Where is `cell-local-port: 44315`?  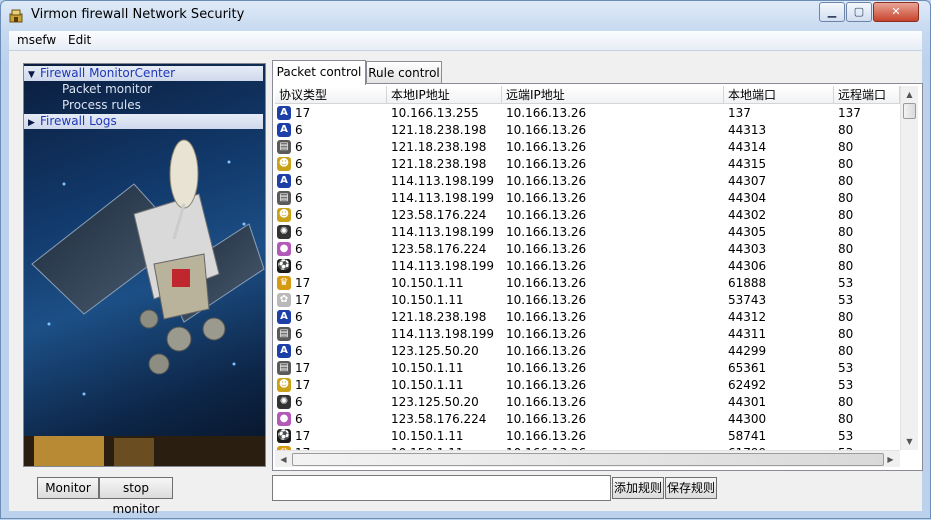
cell-local-port: 44315 is located at coordinates (747, 164).